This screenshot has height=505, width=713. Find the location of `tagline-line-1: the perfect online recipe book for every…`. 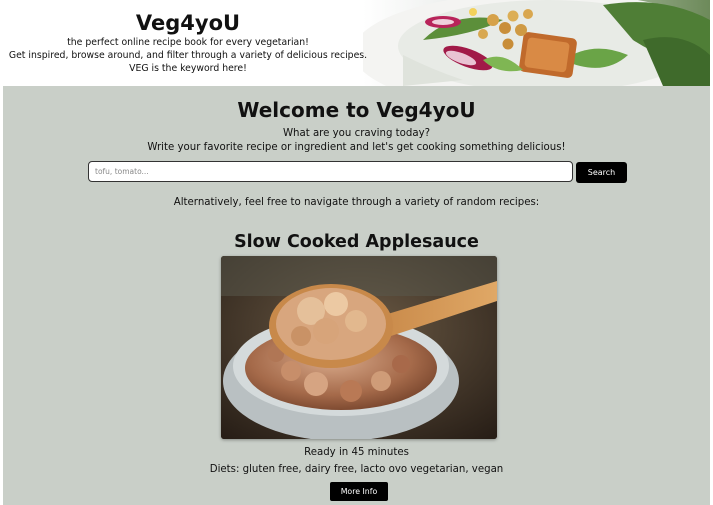

tagline-line-1: the perfect online recipe book for every… is located at coordinates (188, 42).